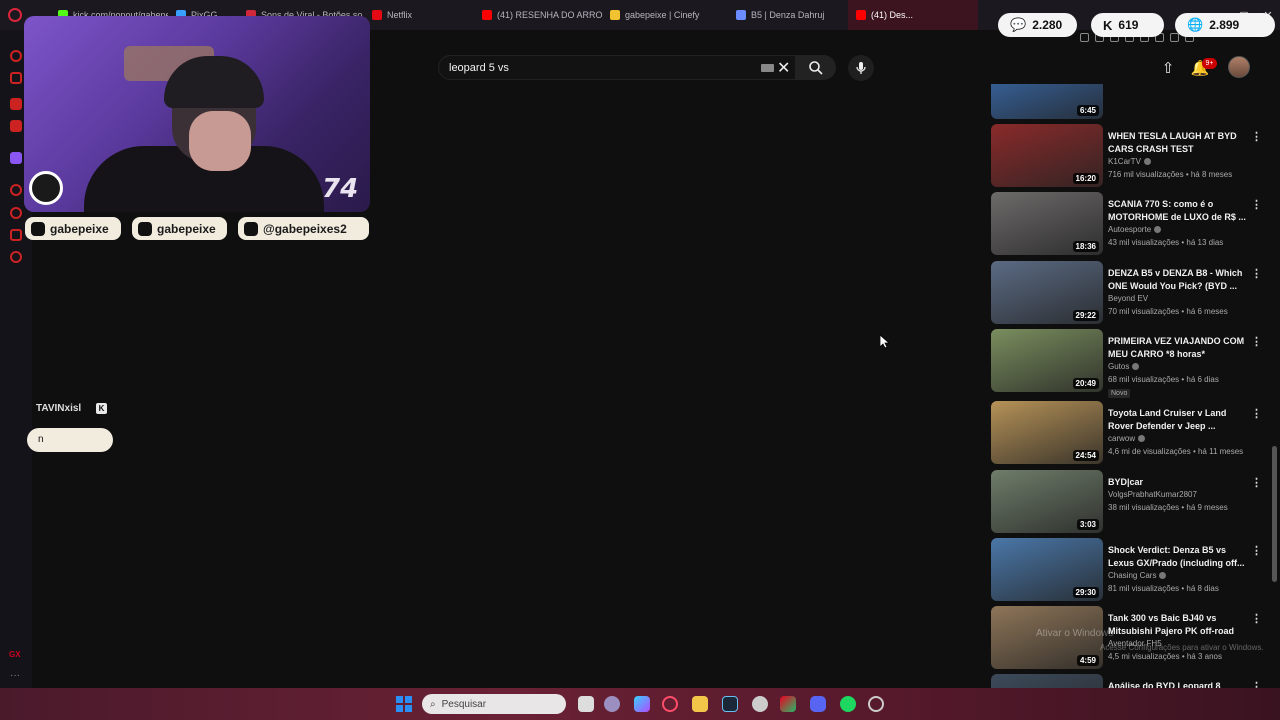 This screenshot has height=720, width=1280. I want to click on video-channel: Chasing Cars, so click(1137, 575).